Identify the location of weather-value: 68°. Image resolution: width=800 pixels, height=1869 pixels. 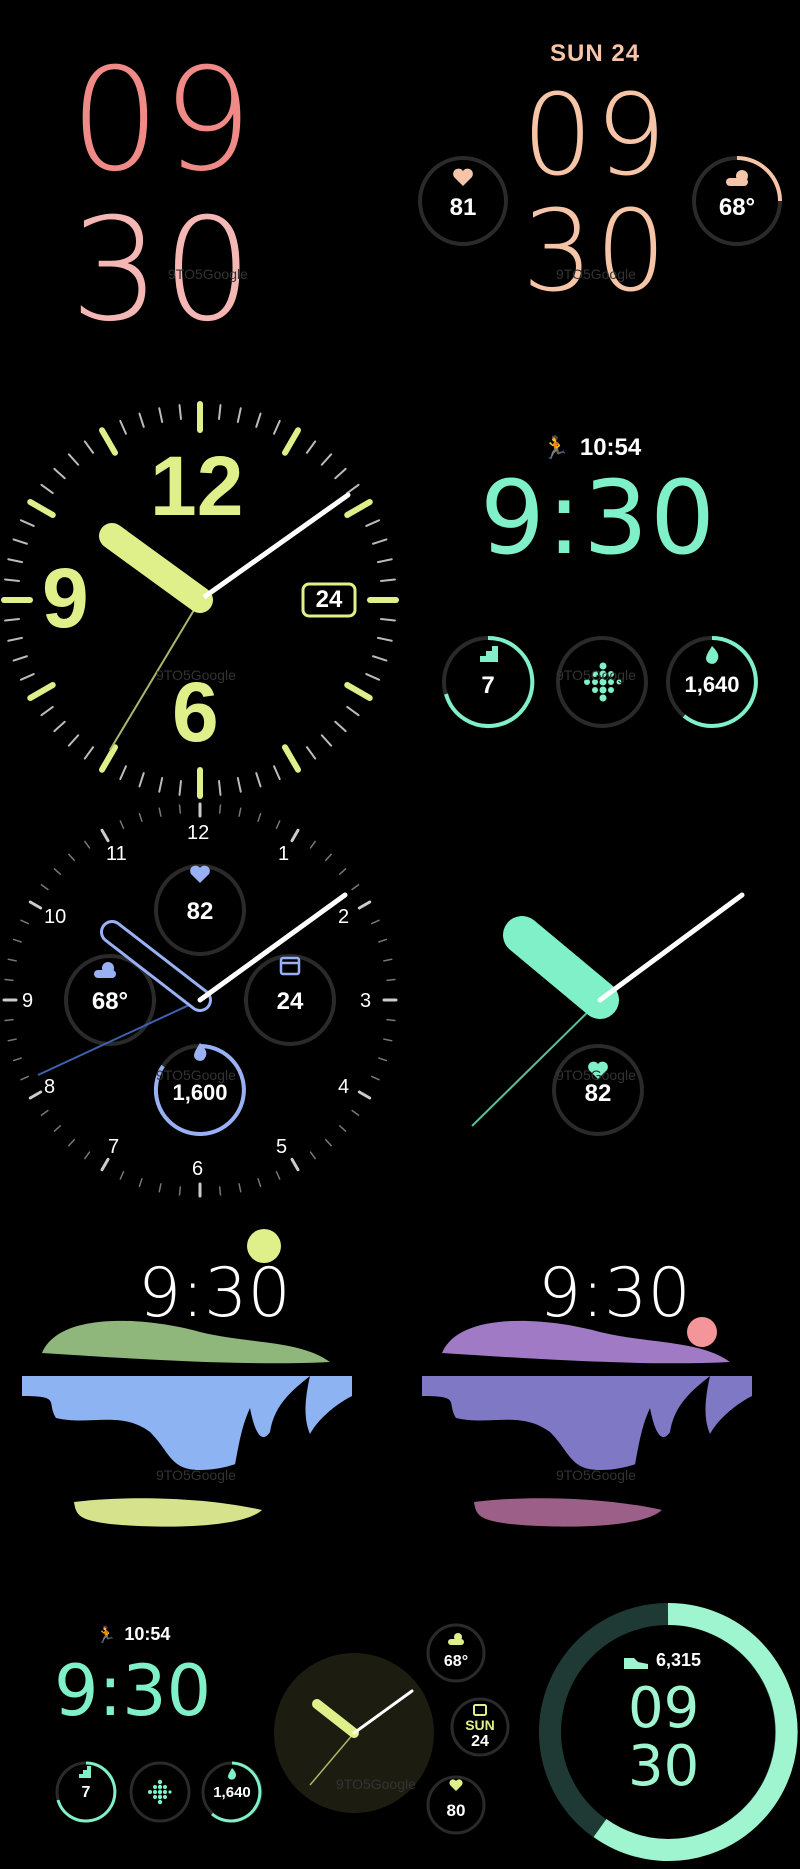
(110, 1001).